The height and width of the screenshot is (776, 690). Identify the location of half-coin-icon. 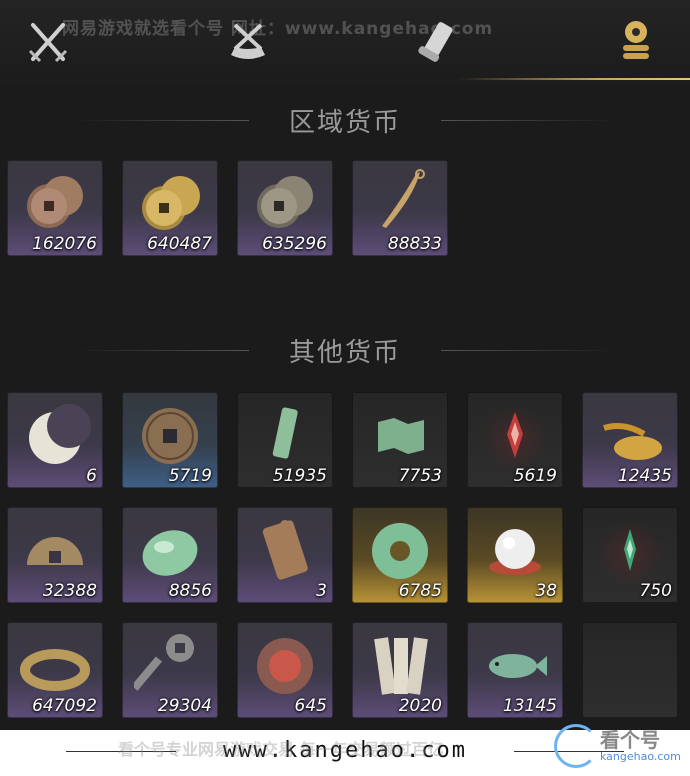
(55, 551).